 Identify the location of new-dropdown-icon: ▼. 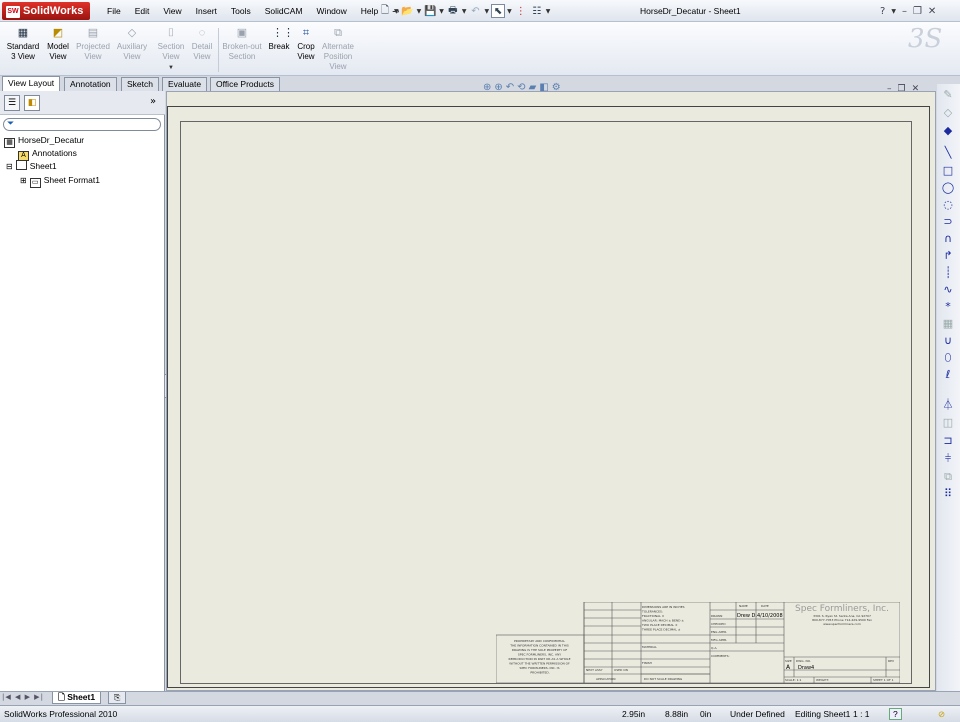
(396, 11).